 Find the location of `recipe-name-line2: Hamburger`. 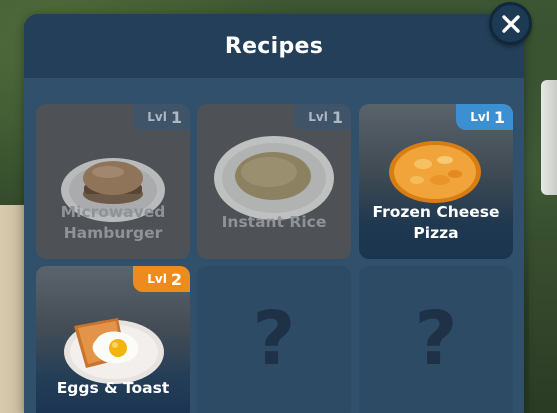

recipe-name-line2: Hamburger is located at coordinates (113, 233).